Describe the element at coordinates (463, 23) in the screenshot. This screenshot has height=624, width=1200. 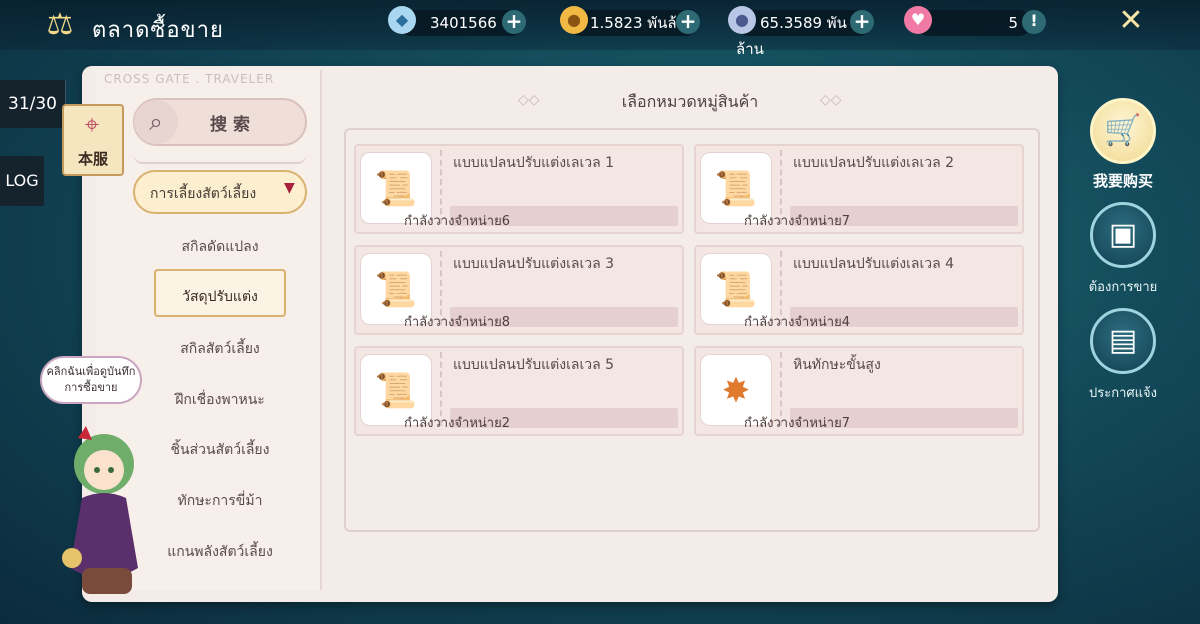
I see `diamond-value: 3401566` at that location.